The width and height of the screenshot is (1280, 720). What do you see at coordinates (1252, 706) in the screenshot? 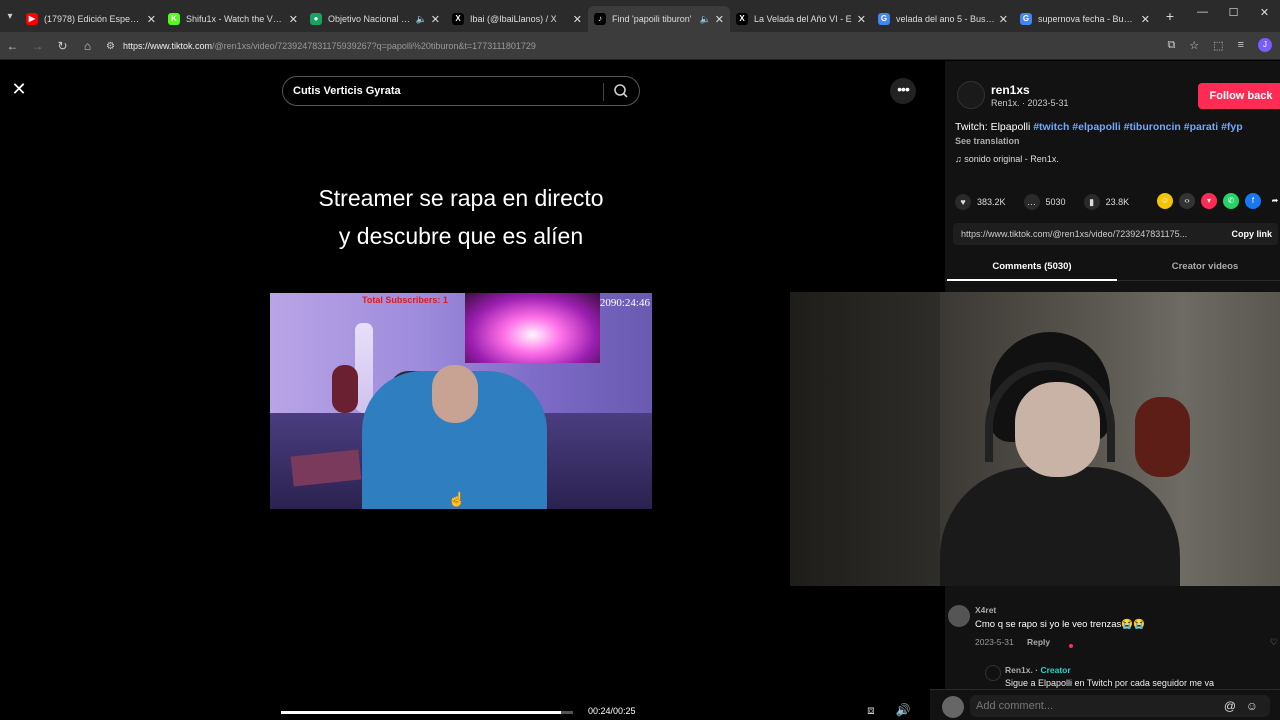
I see `emoji-icon: ☺` at bounding box center [1252, 706].